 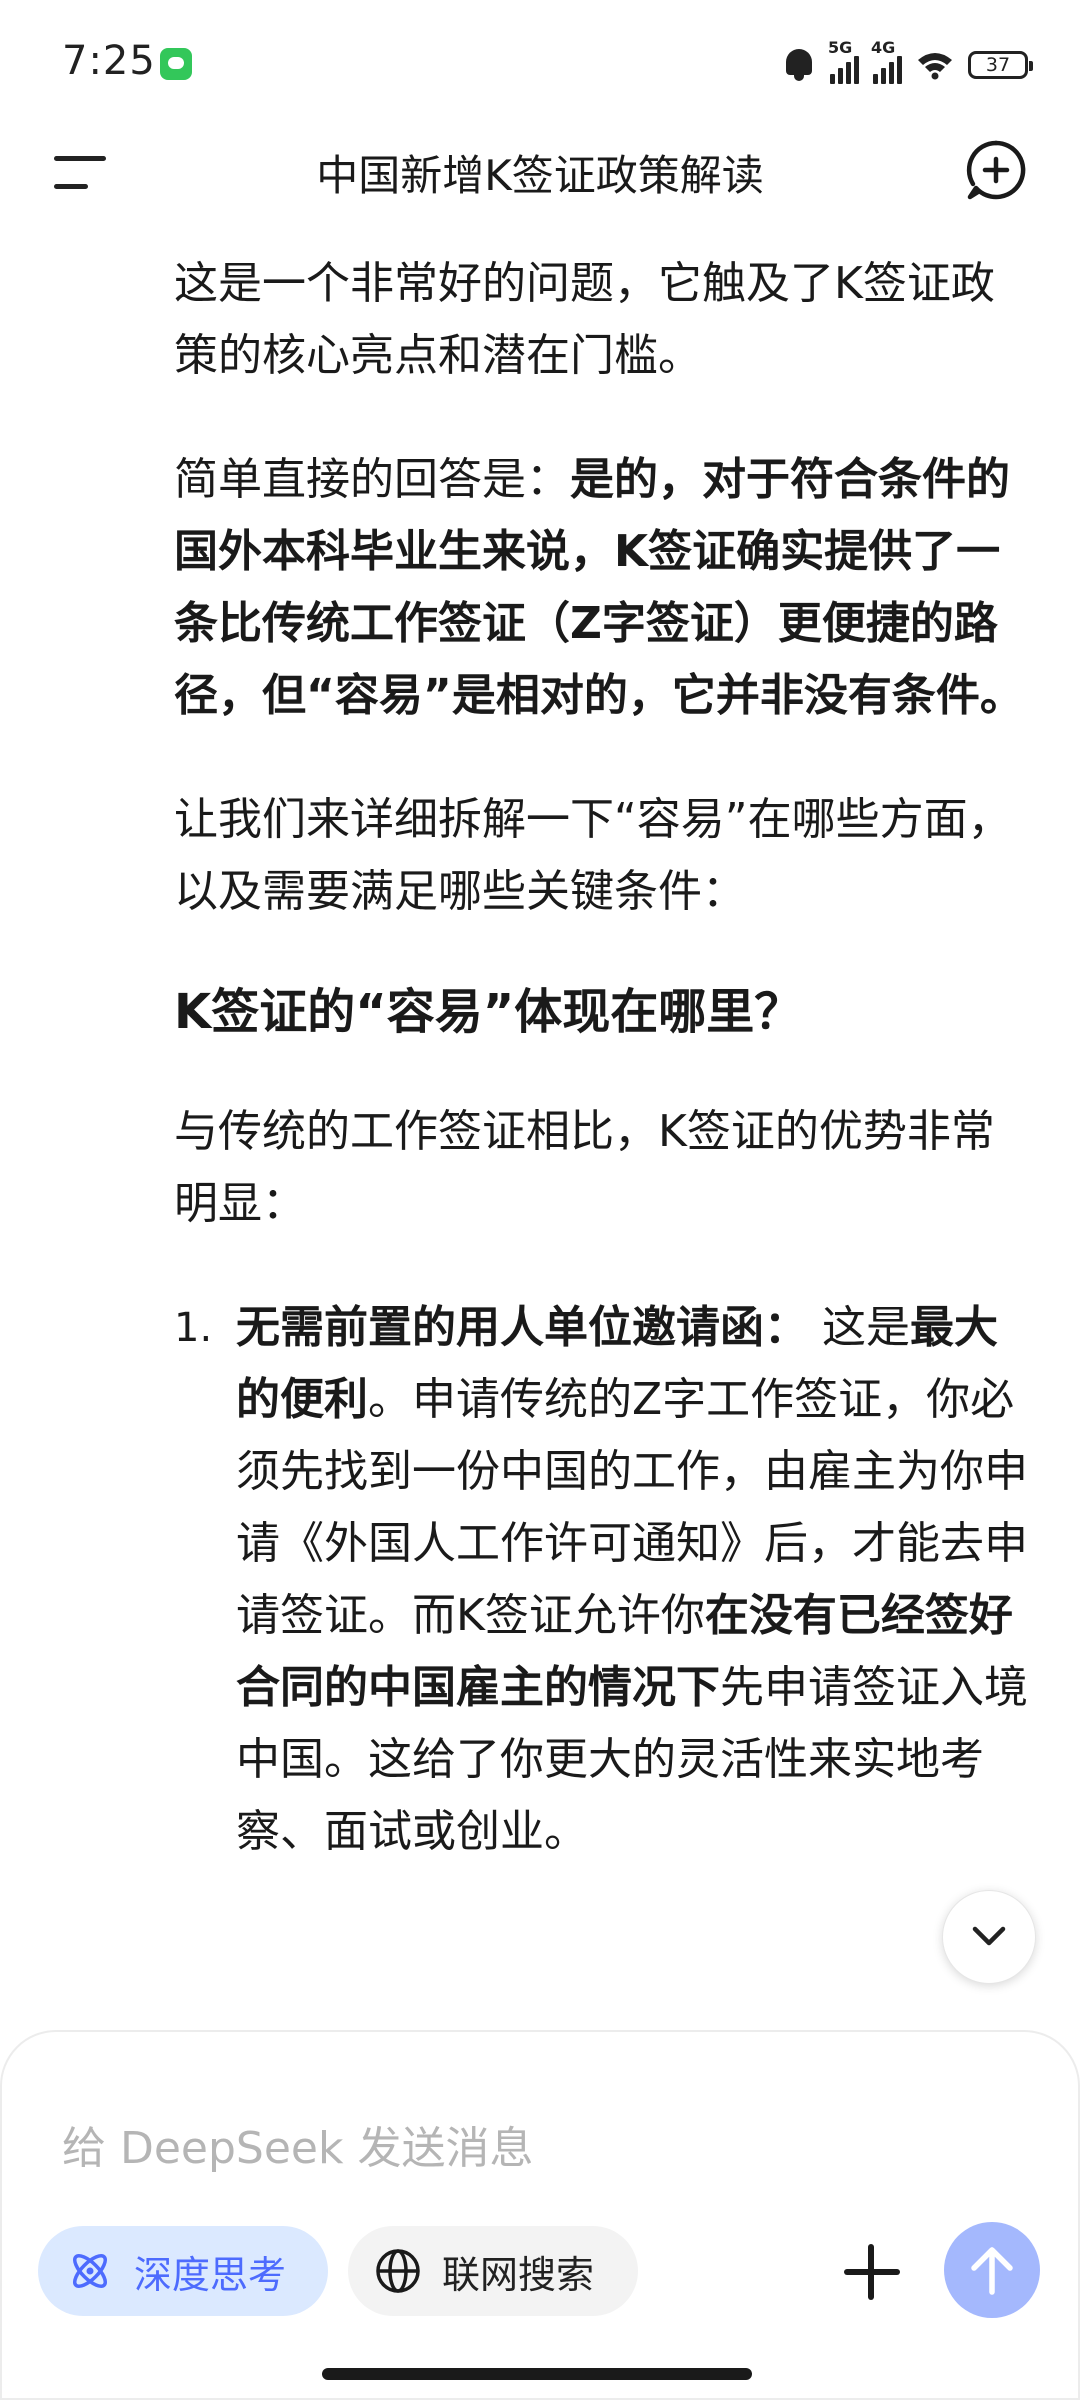 What do you see at coordinates (1000, 65) in the screenshot?
I see `battery-indicator: 37` at bounding box center [1000, 65].